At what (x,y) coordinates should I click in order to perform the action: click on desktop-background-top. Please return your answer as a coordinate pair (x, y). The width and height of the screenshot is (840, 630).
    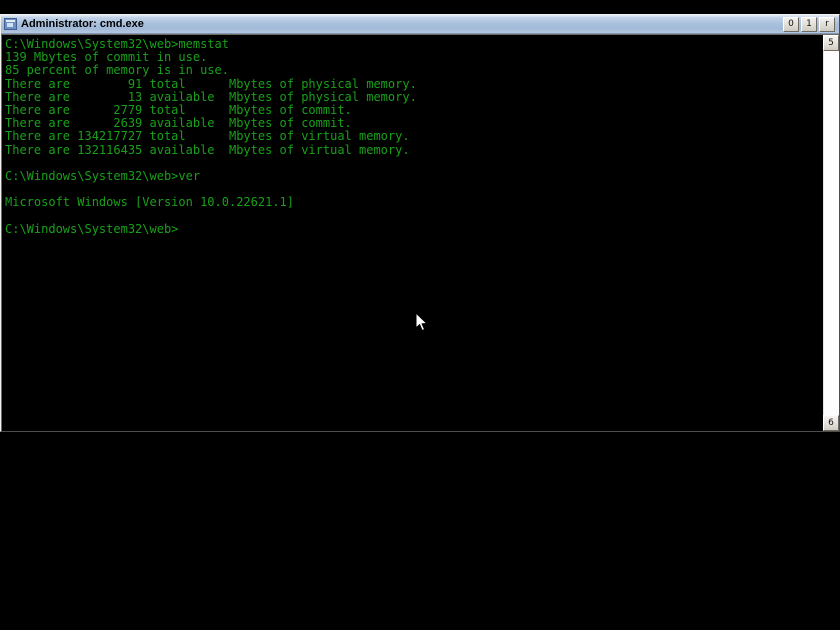
    Looking at the image, I should click on (420, 7).